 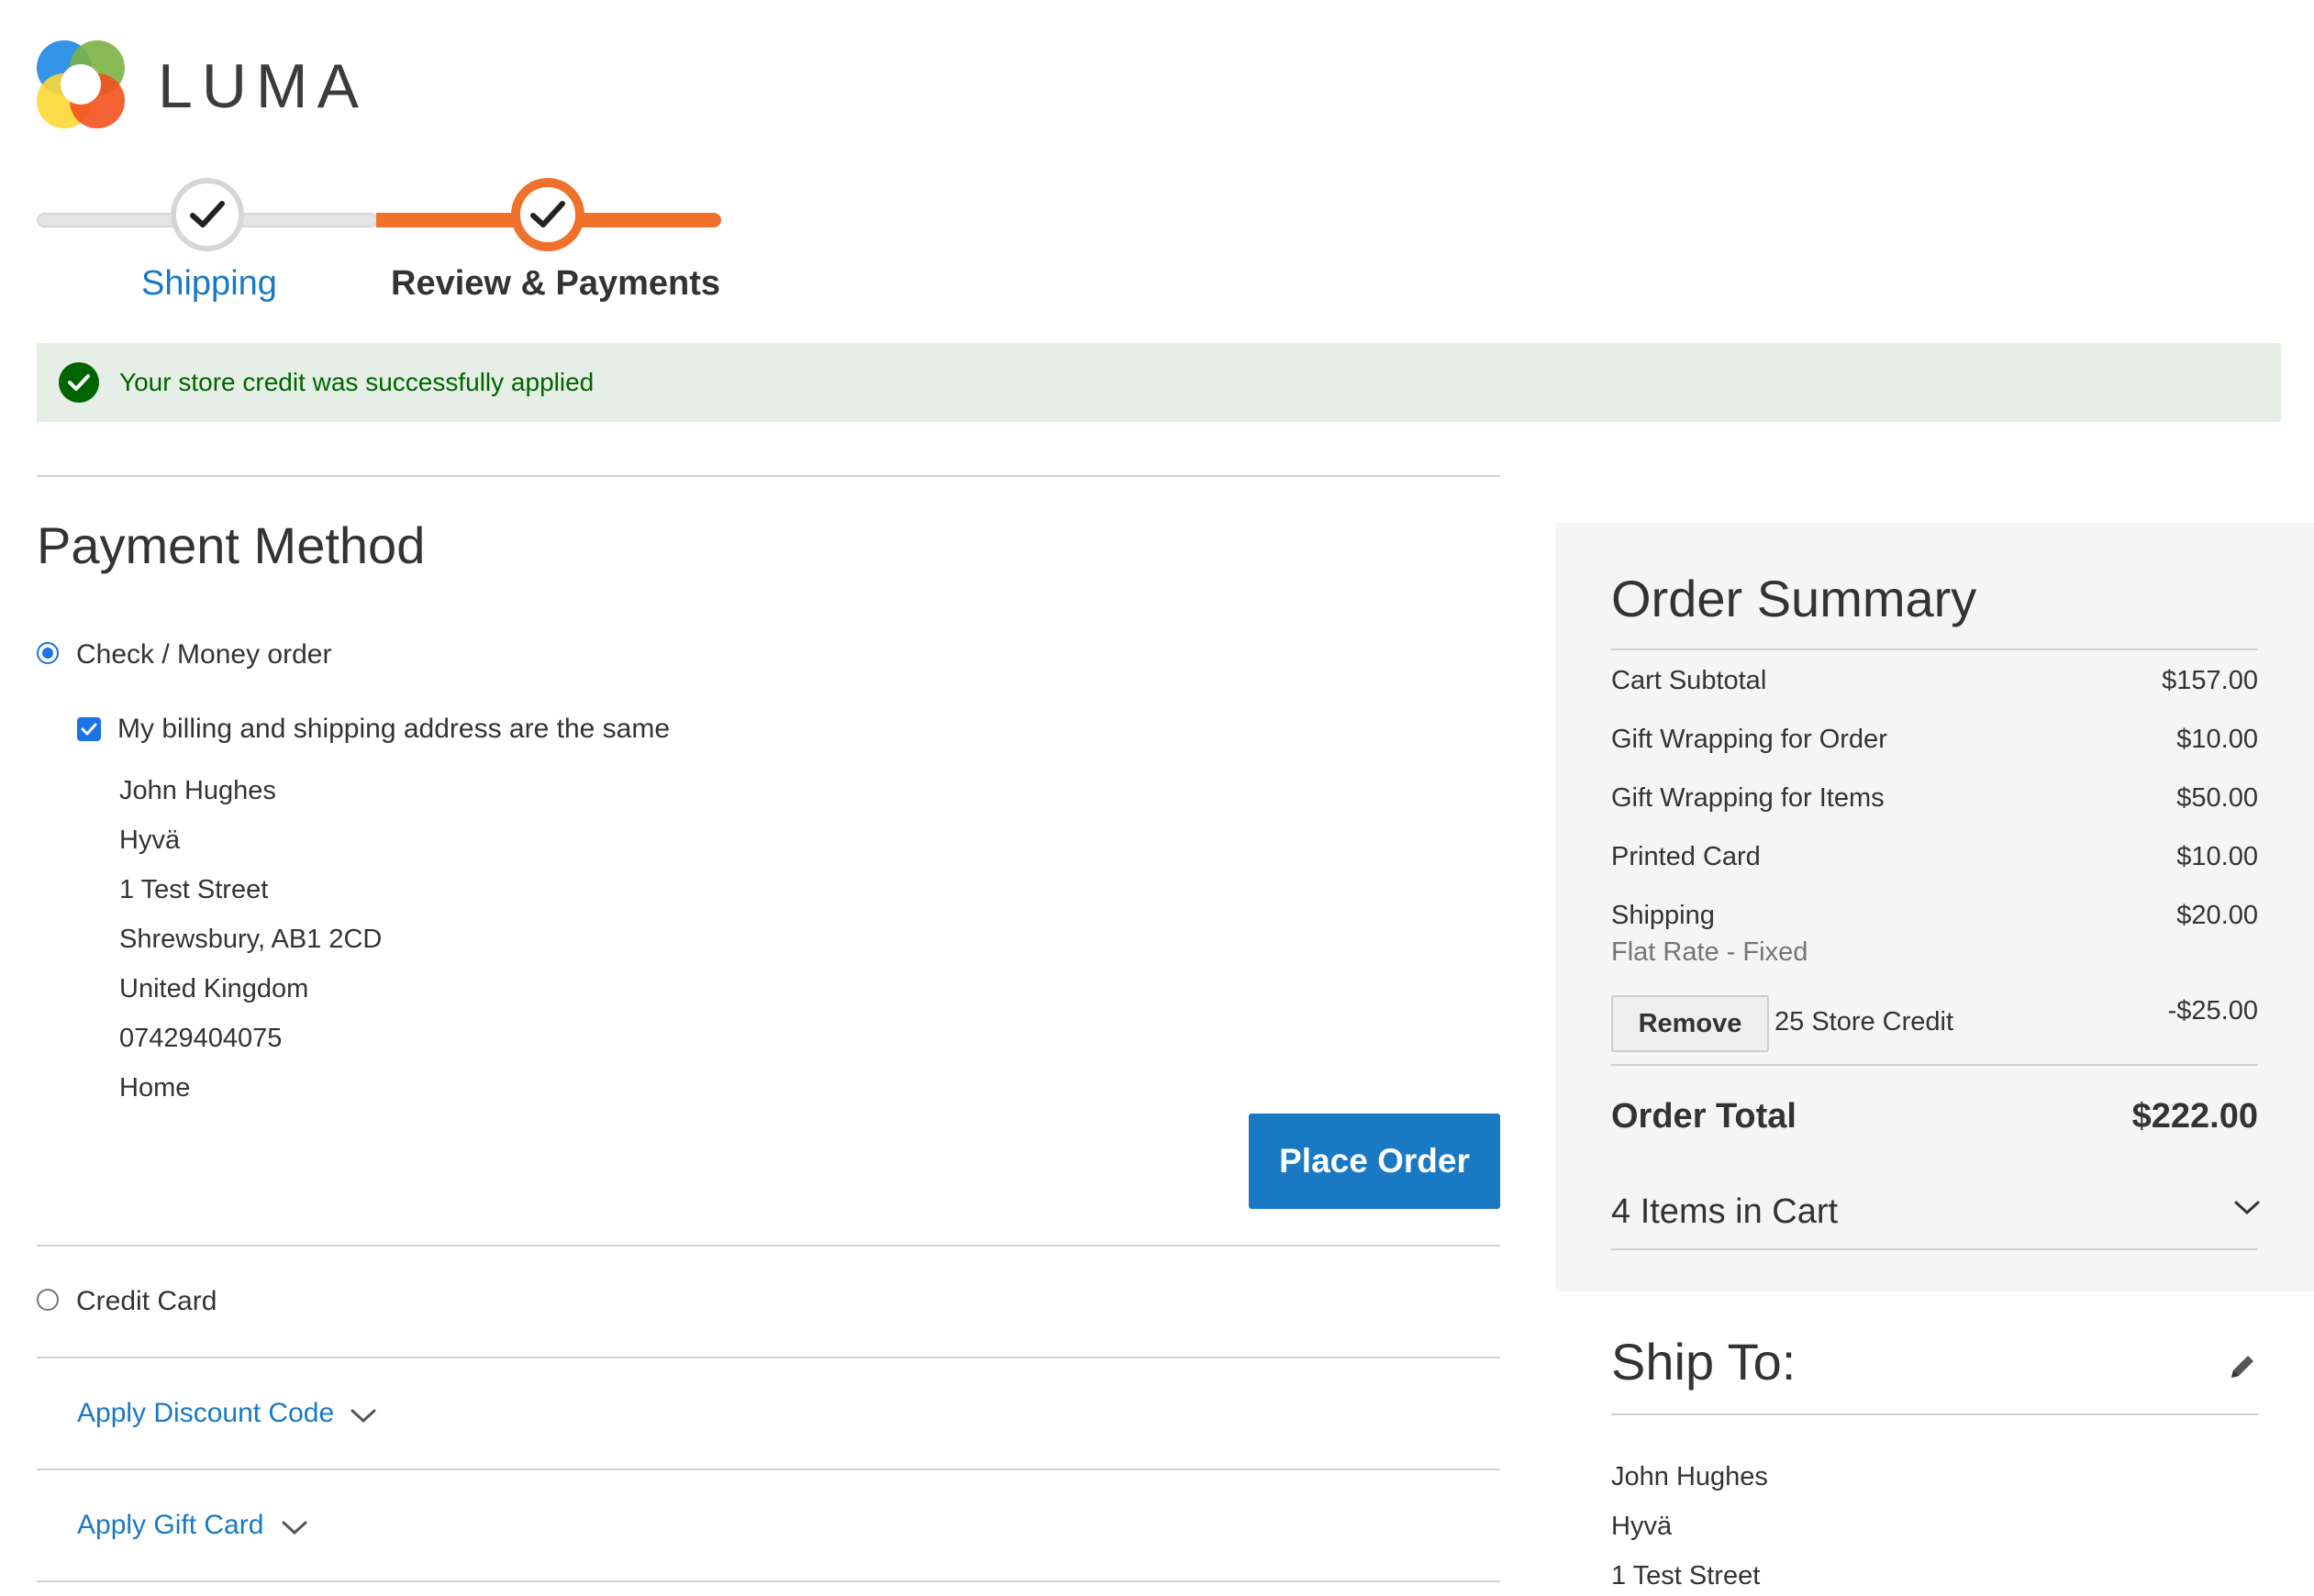 What do you see at coordinates (1689, 680) in the screenshot?
I see `summary-row-label: Cart Subtotal` at bounding box center [1689, 680].